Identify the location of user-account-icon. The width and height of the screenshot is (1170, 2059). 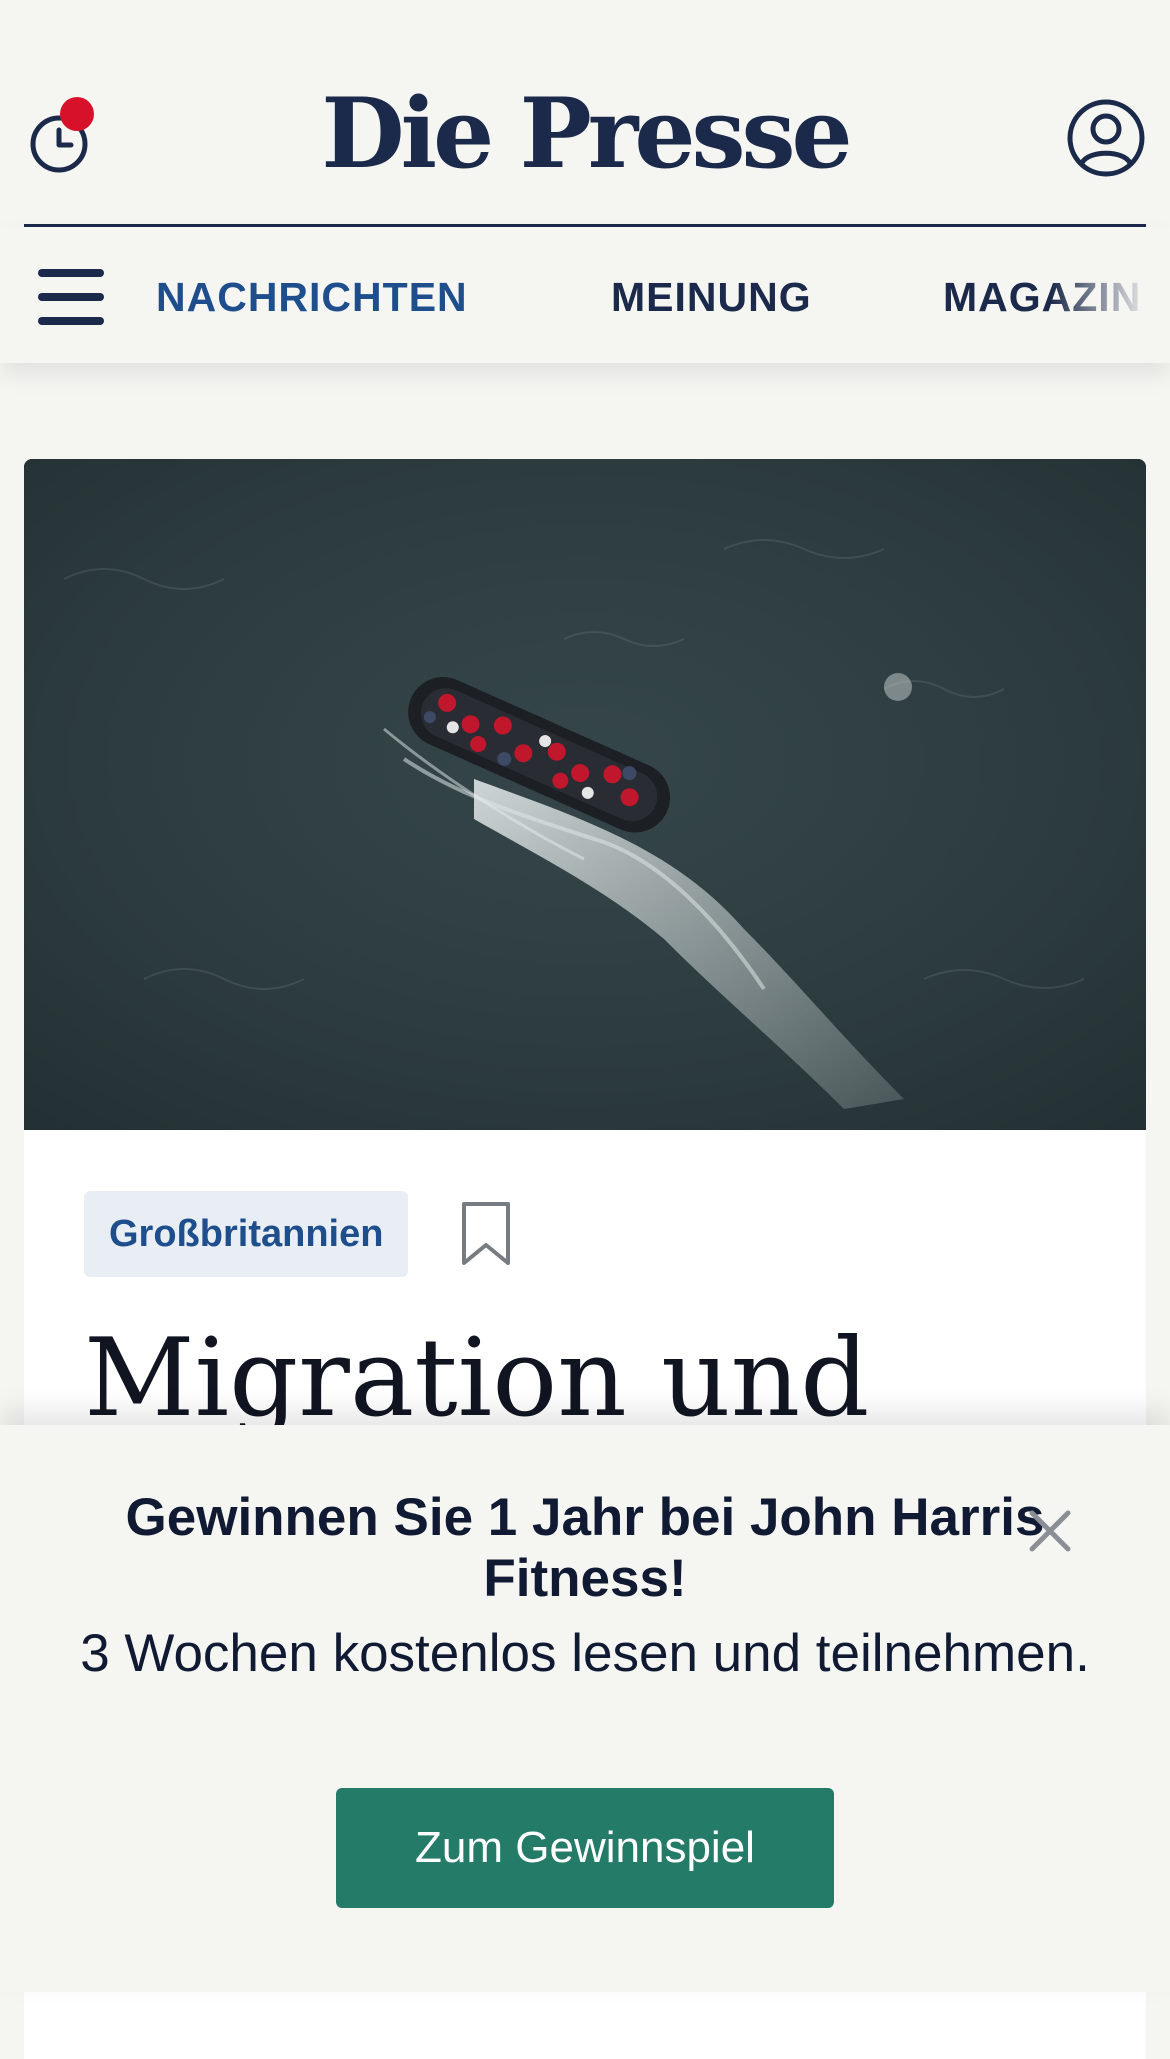
(1106, 138).